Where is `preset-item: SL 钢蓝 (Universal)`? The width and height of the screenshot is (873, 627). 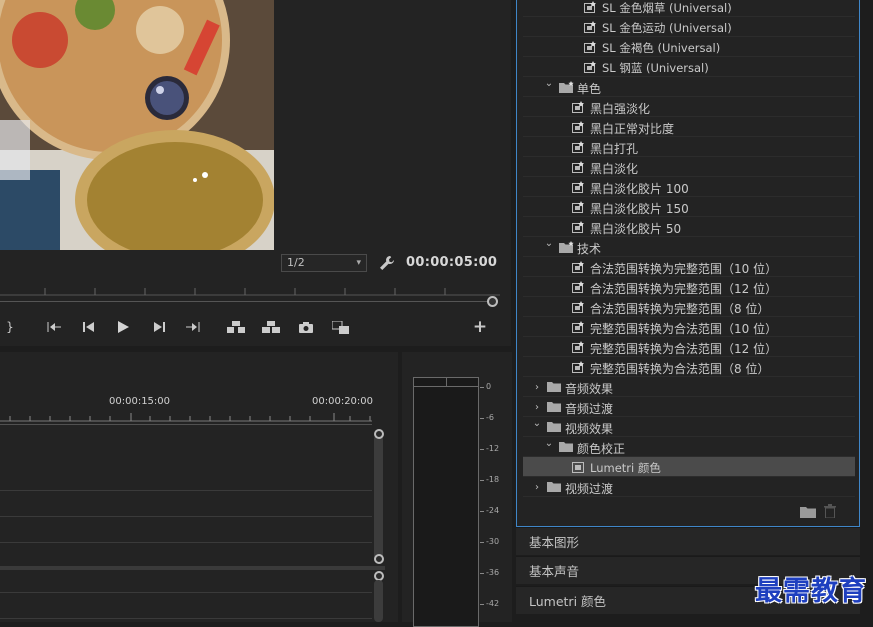 preset-item: SL 钢蓝 (Universal) is located at coordinates (689, 67).